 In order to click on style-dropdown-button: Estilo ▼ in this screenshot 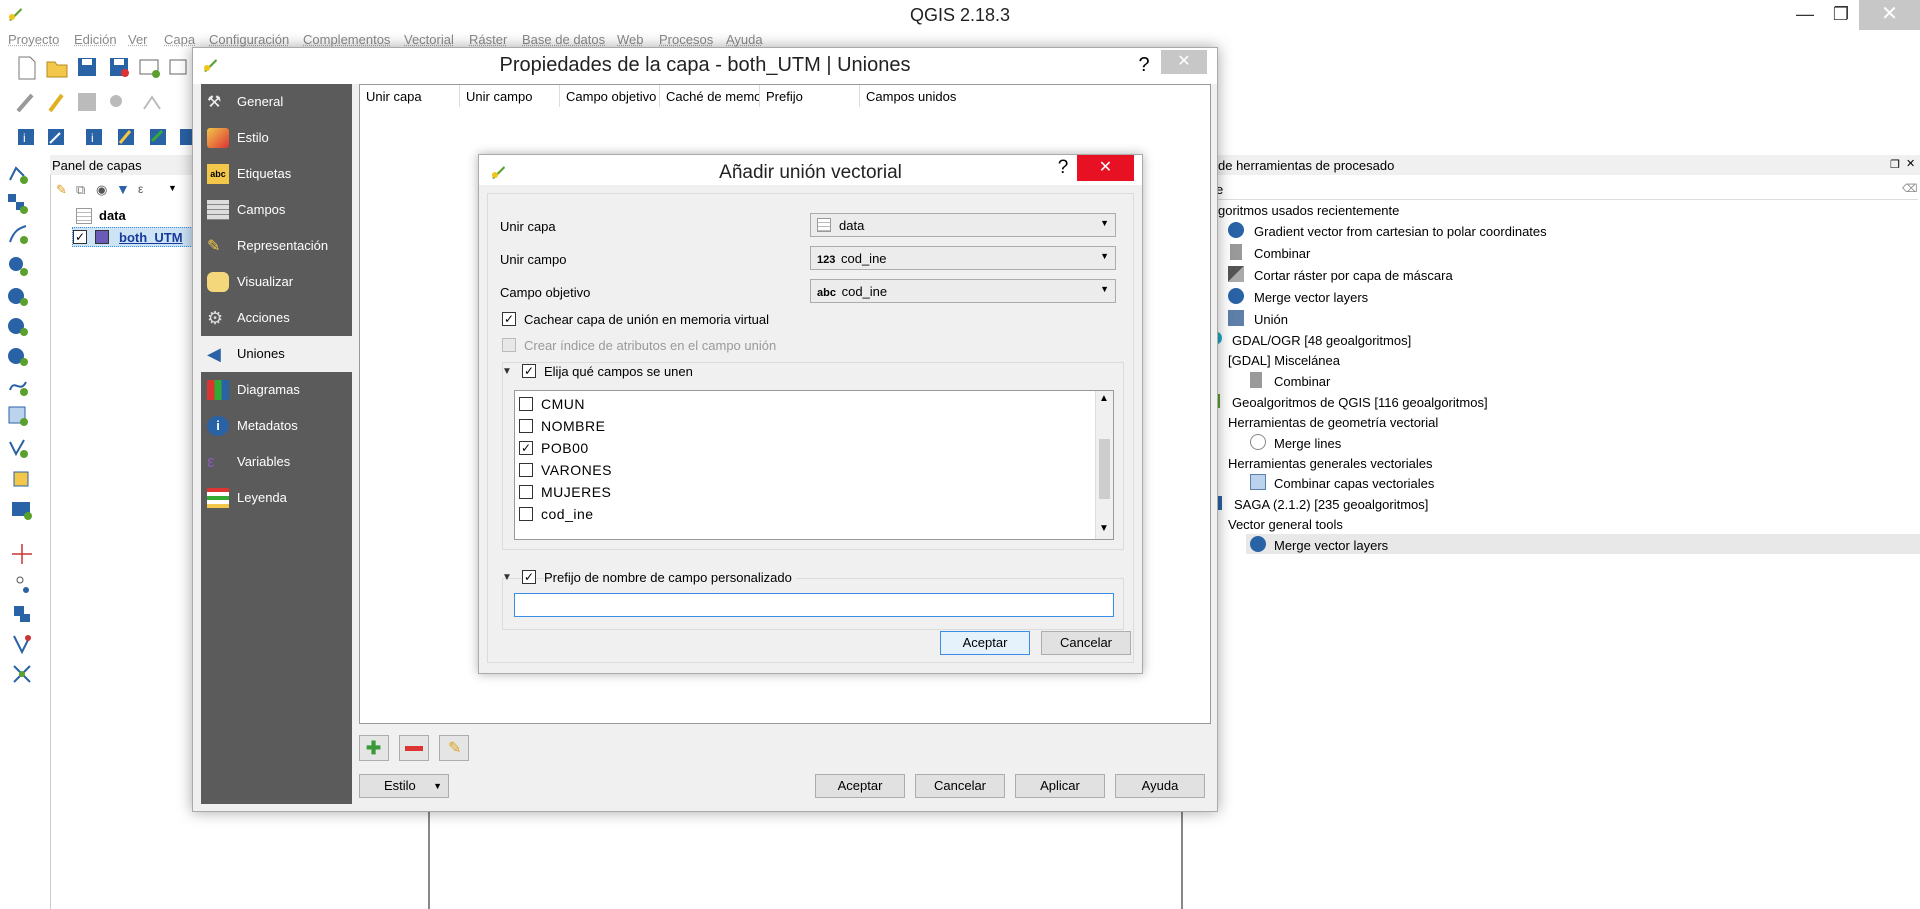, I will do `click(404, 786)`.